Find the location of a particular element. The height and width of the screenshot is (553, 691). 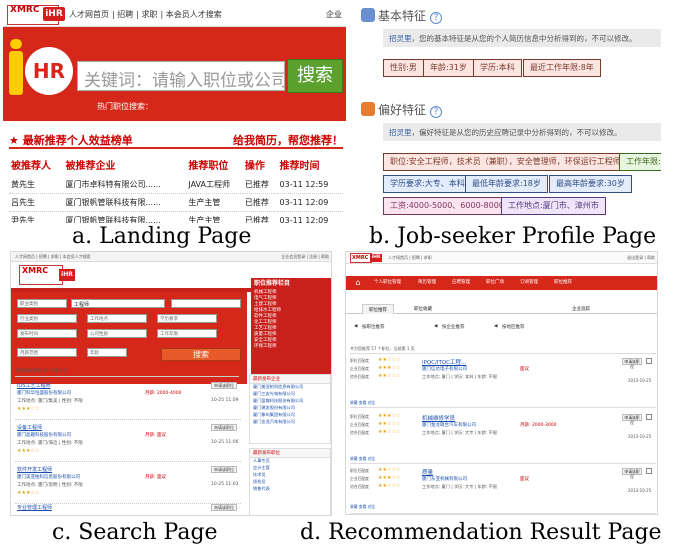

rec-main-nav: ⌂ 个人职位管理 简历管理 应聘管理 职位广场 订阅管理 职位推荐 is located at coordinates (501, 283).